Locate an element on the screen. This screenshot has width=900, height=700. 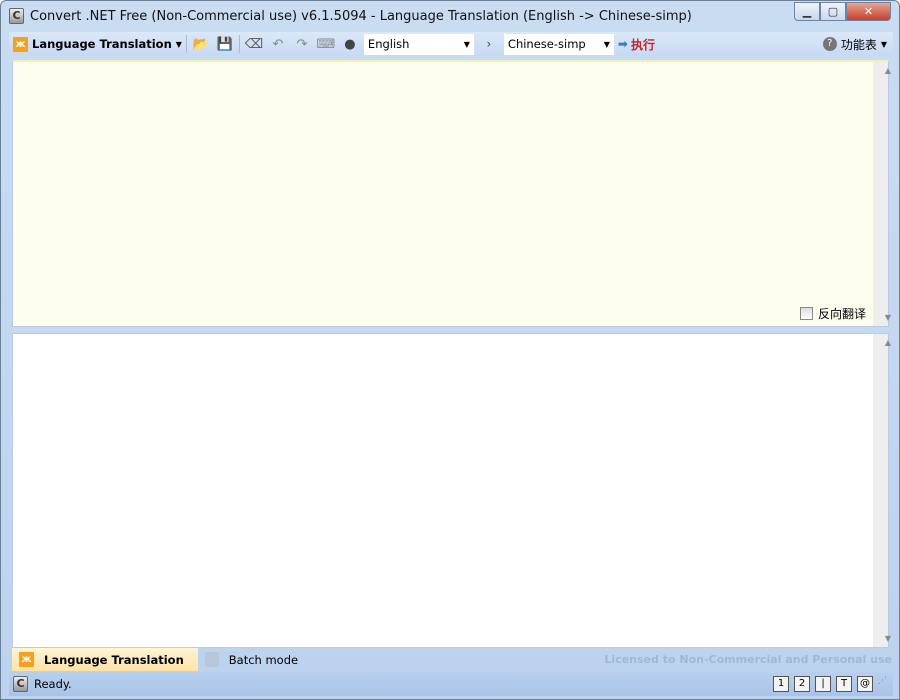
execute-button: ➡ 执行 is located at coordinates (636, 44).